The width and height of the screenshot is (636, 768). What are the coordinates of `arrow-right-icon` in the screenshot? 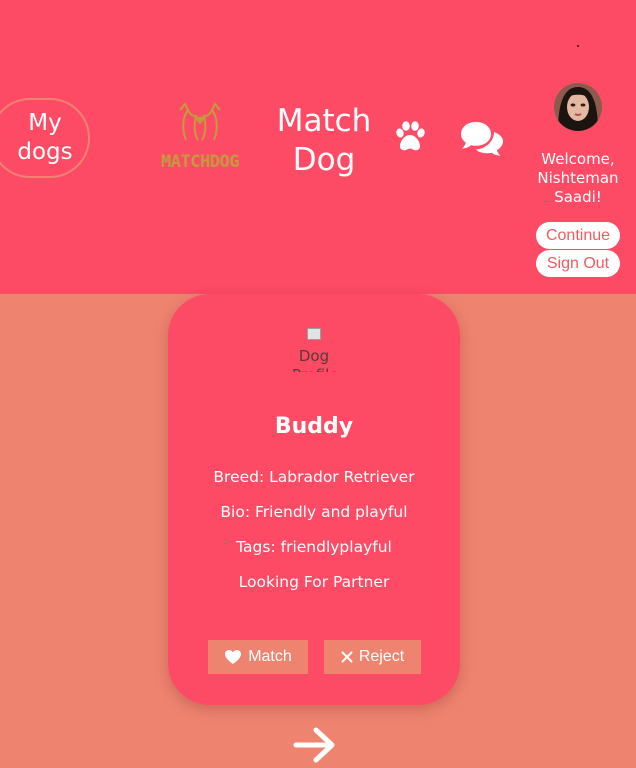 It's located at (315, 745).